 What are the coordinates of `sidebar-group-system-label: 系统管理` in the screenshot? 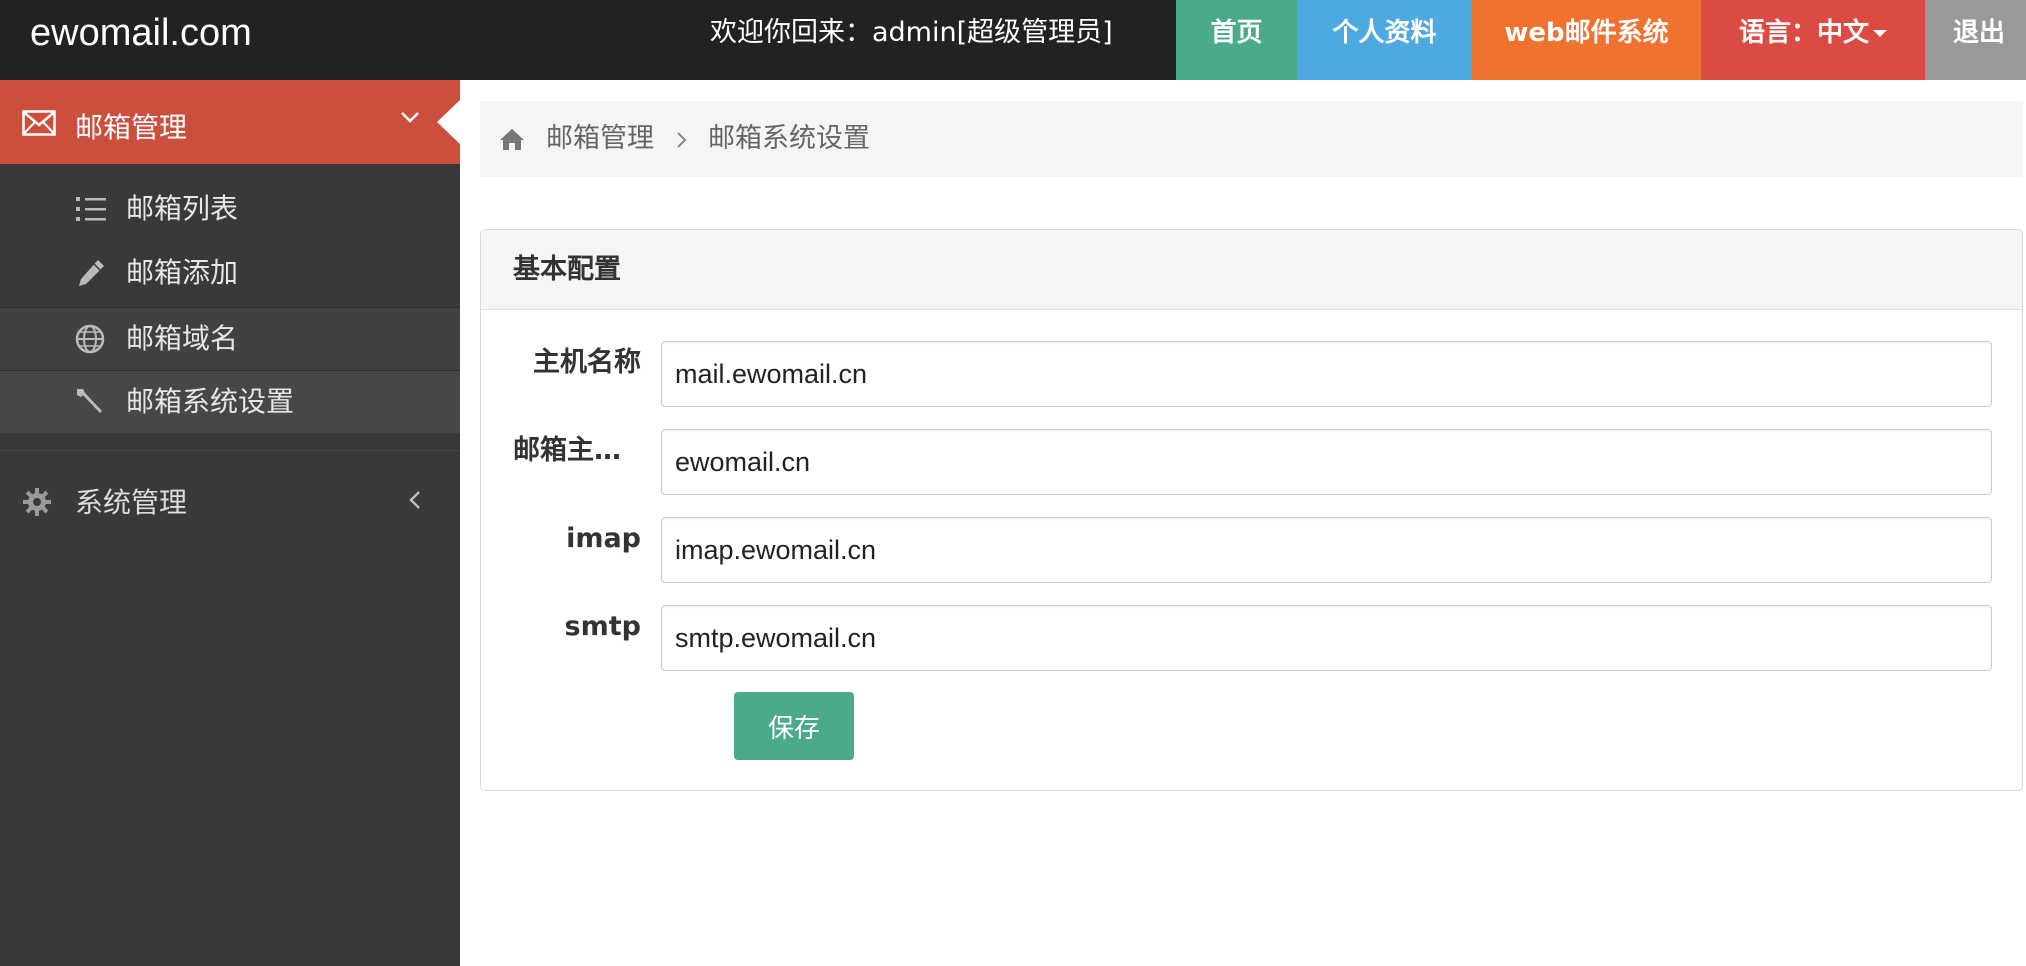 It's located at (131, 502).